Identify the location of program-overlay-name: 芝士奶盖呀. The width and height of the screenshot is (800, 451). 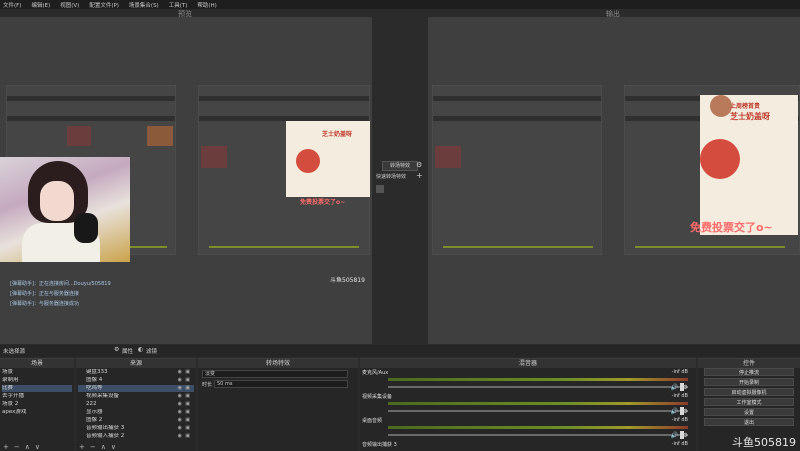
(750, 116).